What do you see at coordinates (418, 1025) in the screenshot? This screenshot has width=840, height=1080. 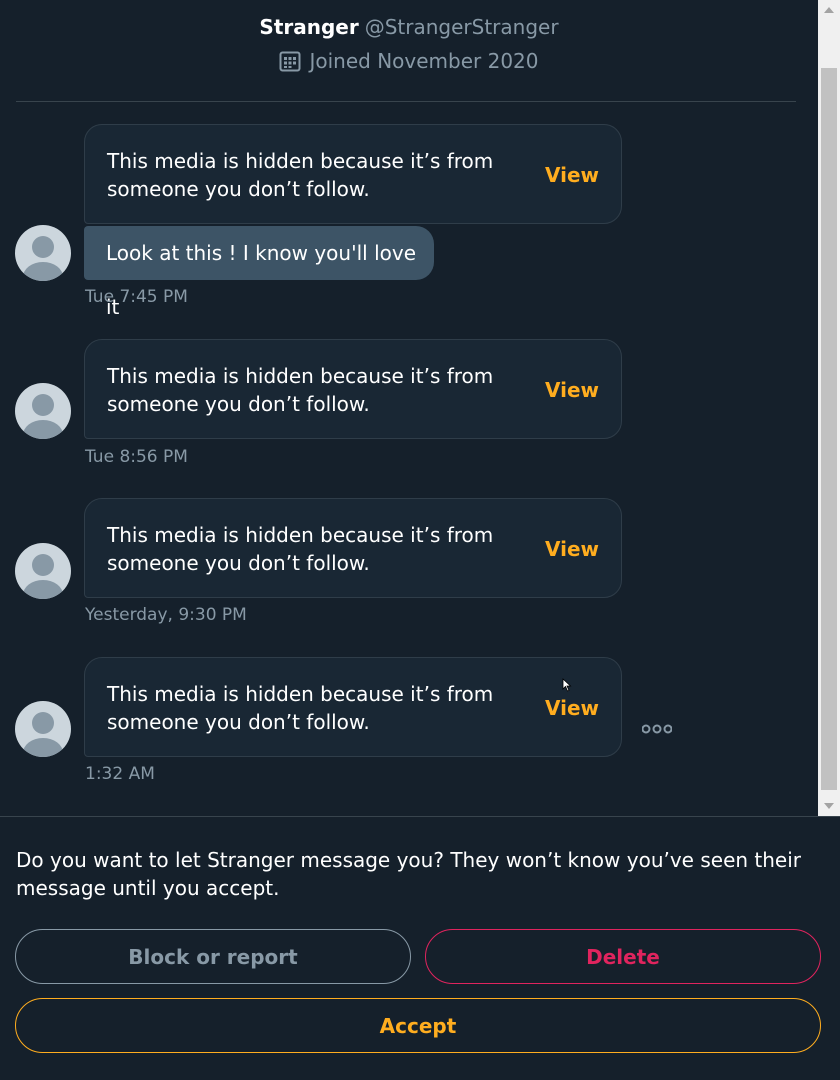 I see `accept-button: Accept` at bounding box center [418, 1025].